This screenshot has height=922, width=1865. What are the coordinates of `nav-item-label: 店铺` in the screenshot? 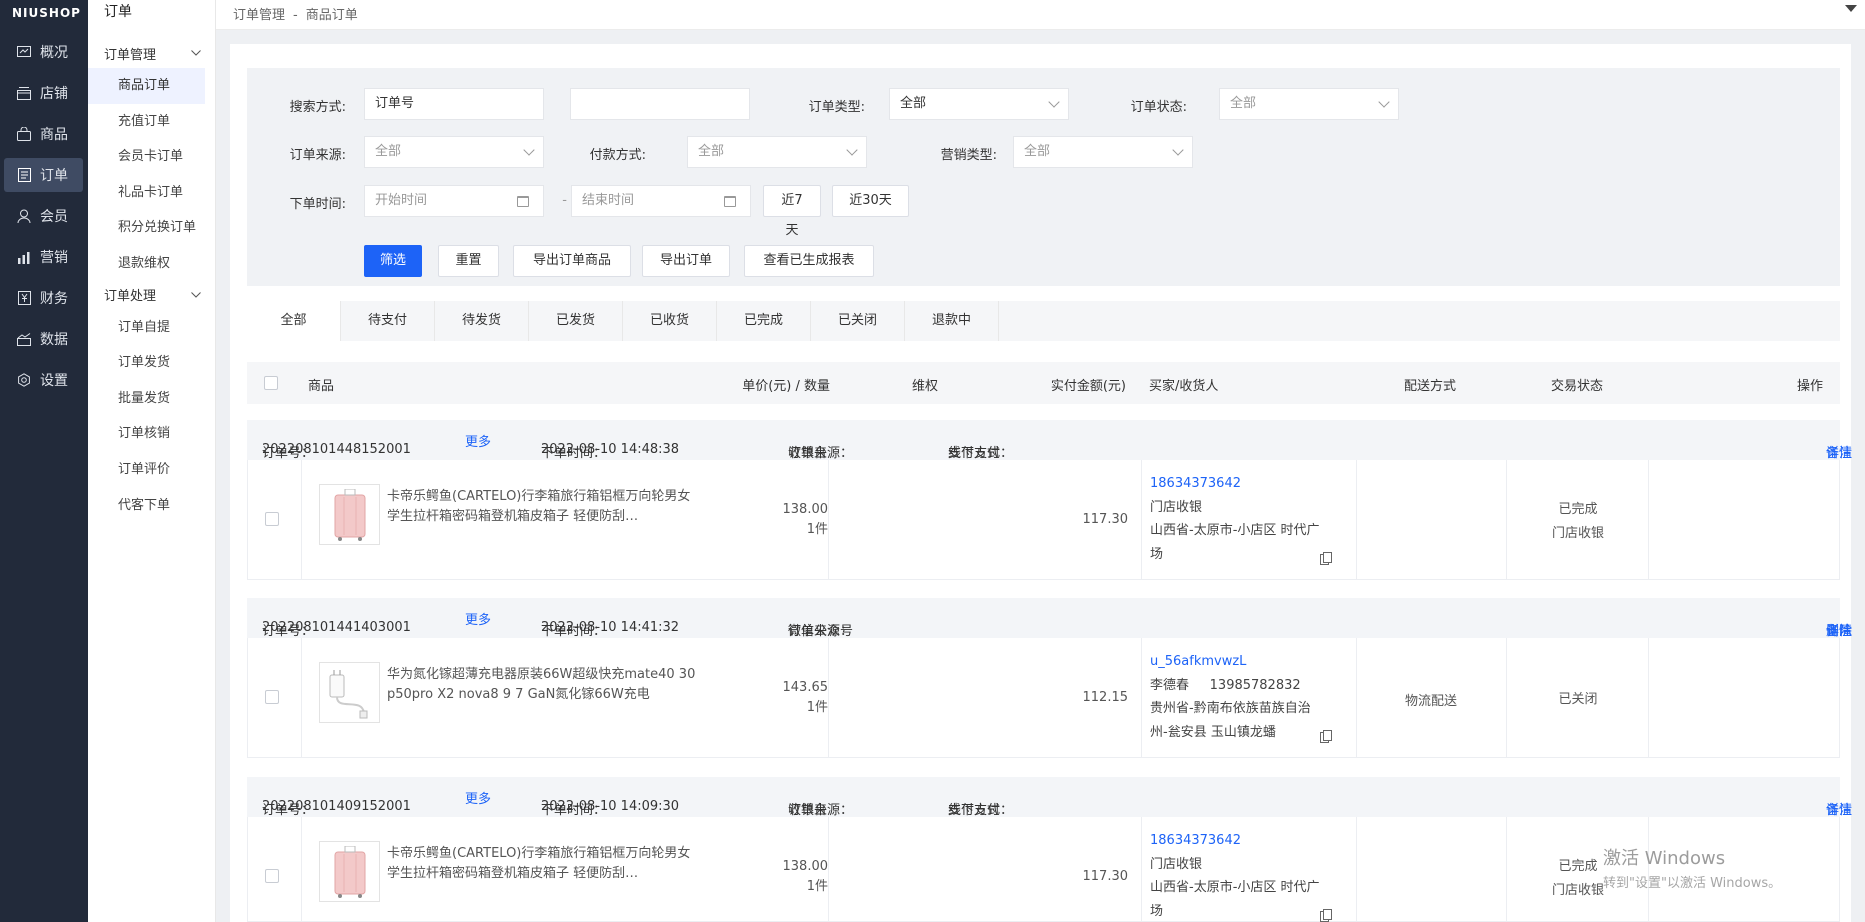 It's located at (54, 94).